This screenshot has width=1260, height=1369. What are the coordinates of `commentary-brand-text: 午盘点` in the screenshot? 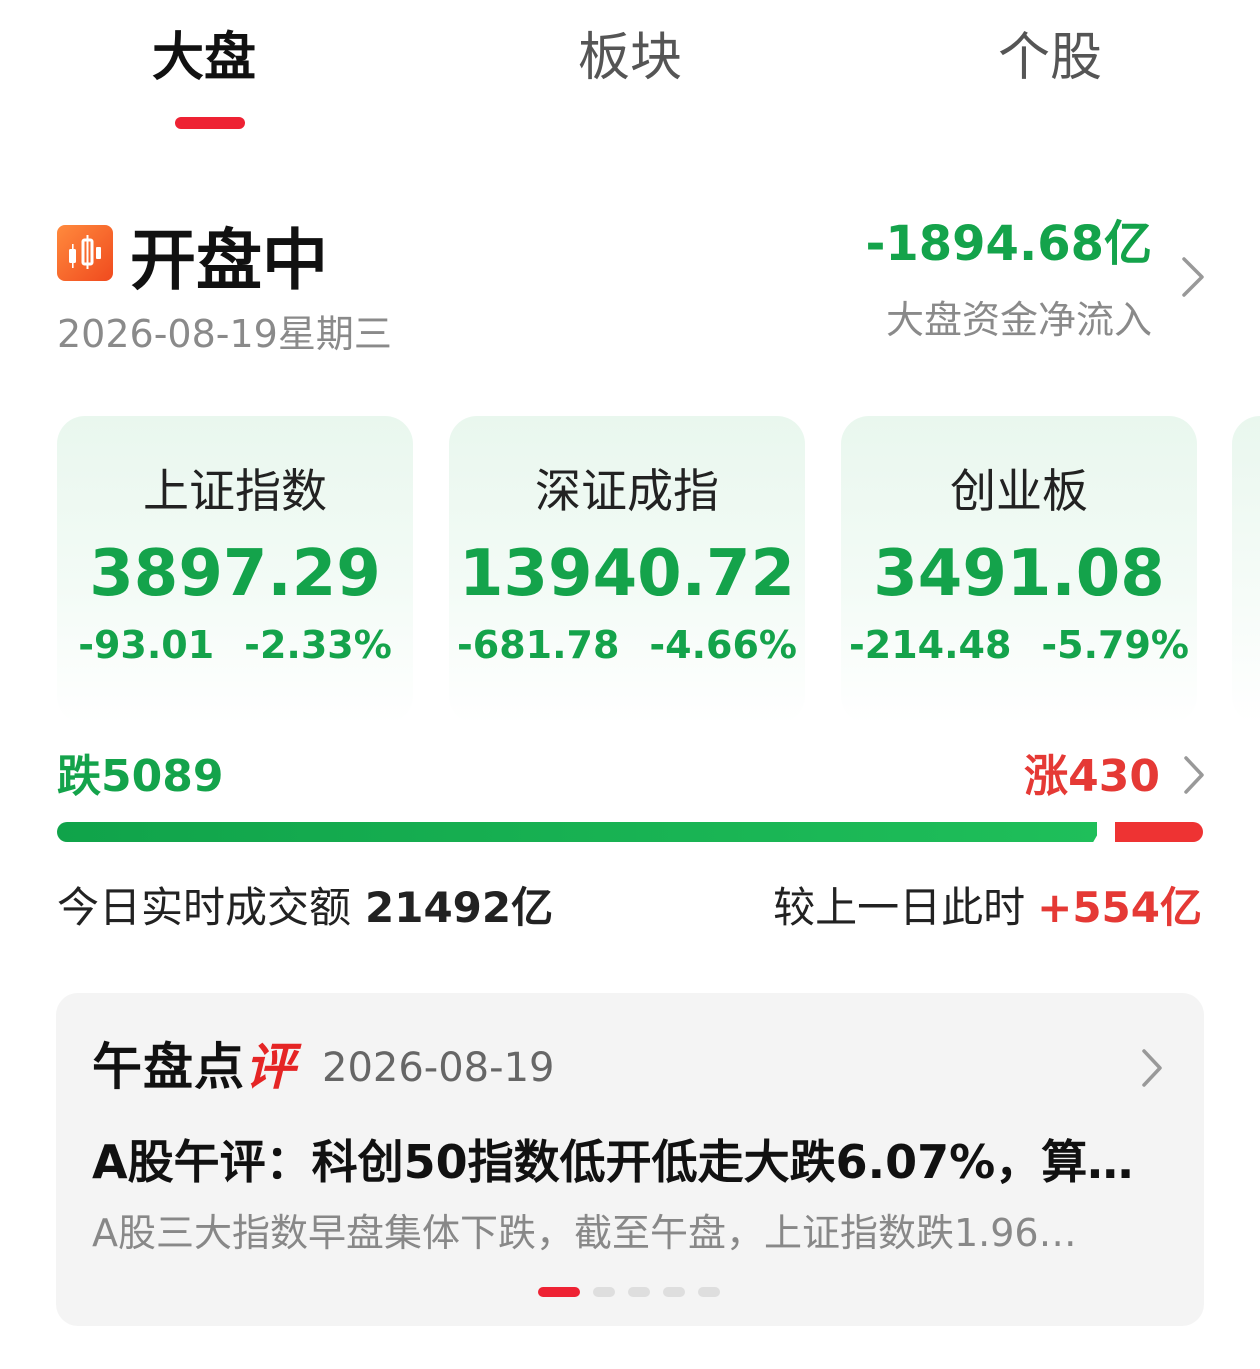 It's located at (168, 1067).